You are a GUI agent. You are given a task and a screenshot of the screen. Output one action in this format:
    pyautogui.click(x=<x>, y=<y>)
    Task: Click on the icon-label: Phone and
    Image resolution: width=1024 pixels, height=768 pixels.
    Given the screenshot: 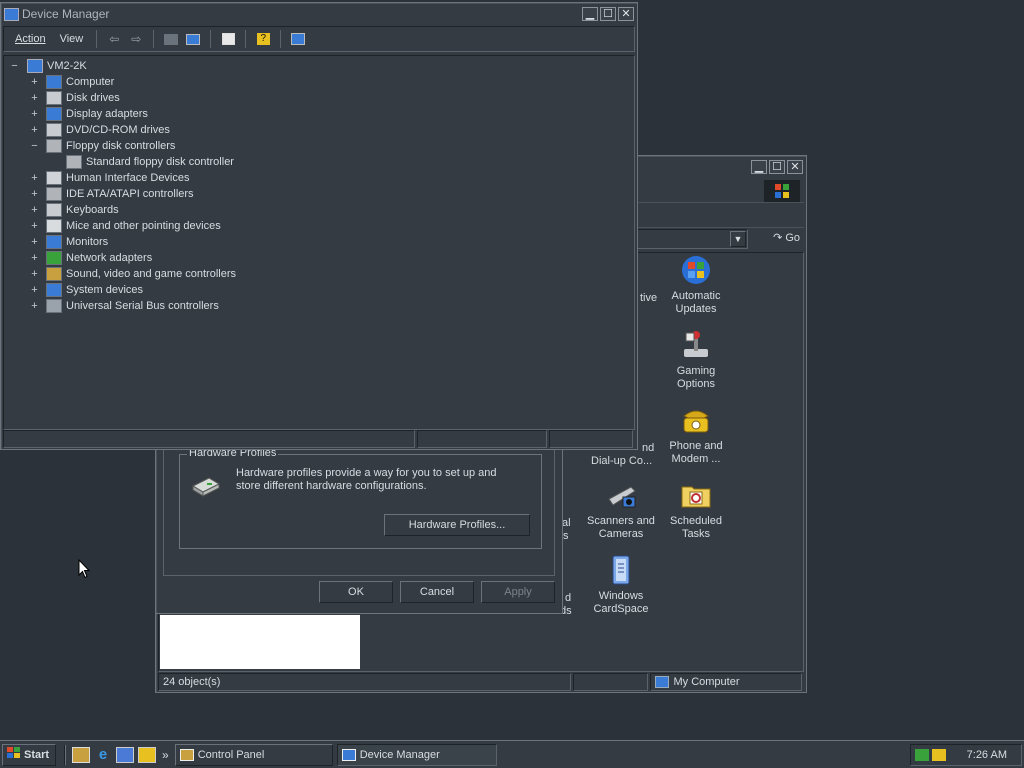 What is the action you would take?
    pyautogui.click(x=696, y=446)
    